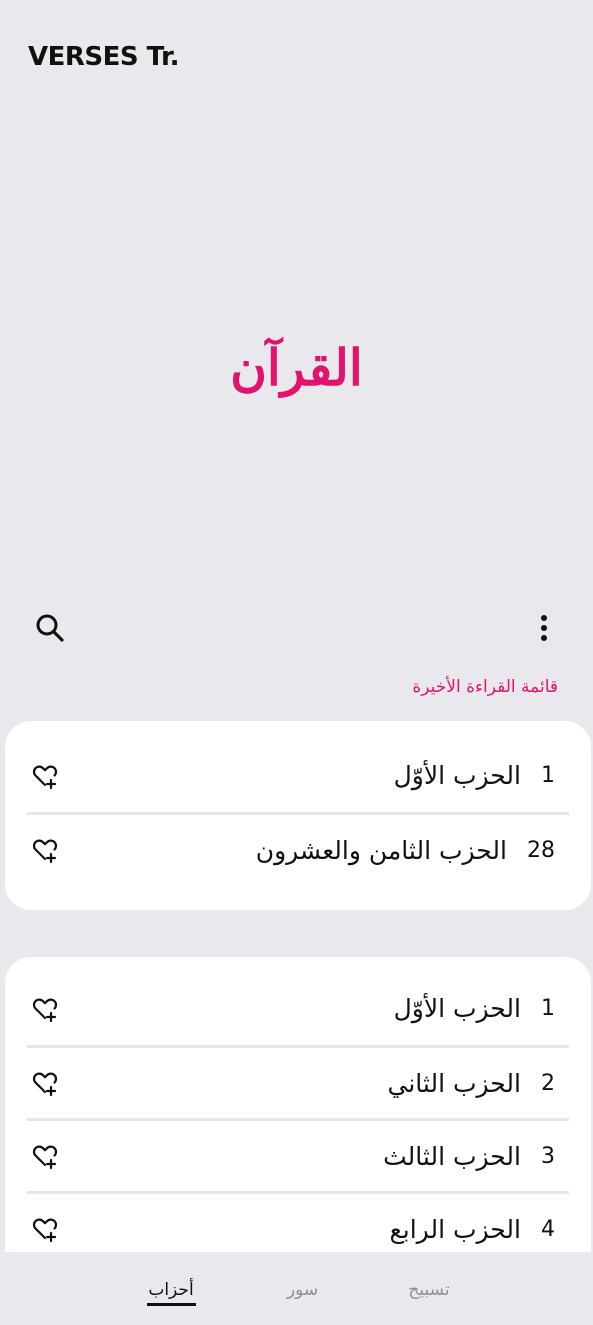  I want to click on search-button, so click(50, 628).